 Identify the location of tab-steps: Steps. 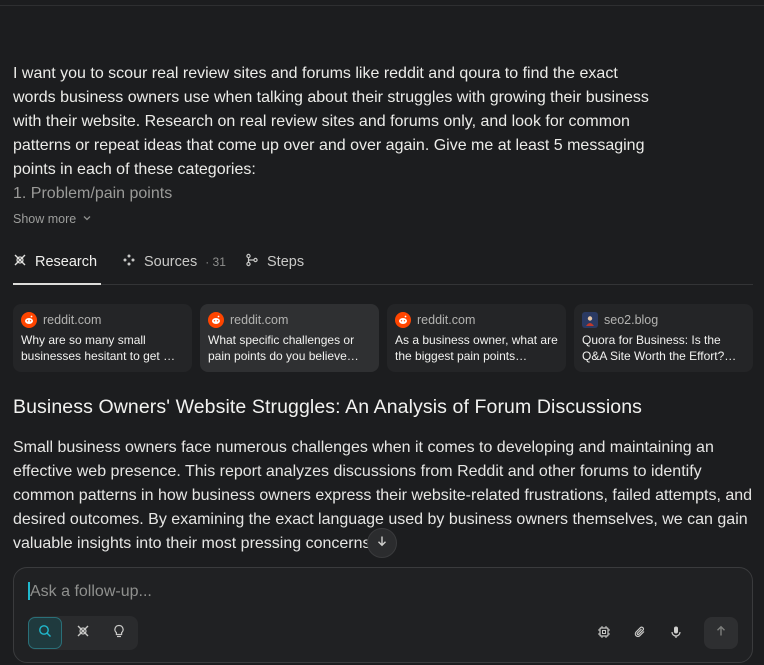
(274, 262).